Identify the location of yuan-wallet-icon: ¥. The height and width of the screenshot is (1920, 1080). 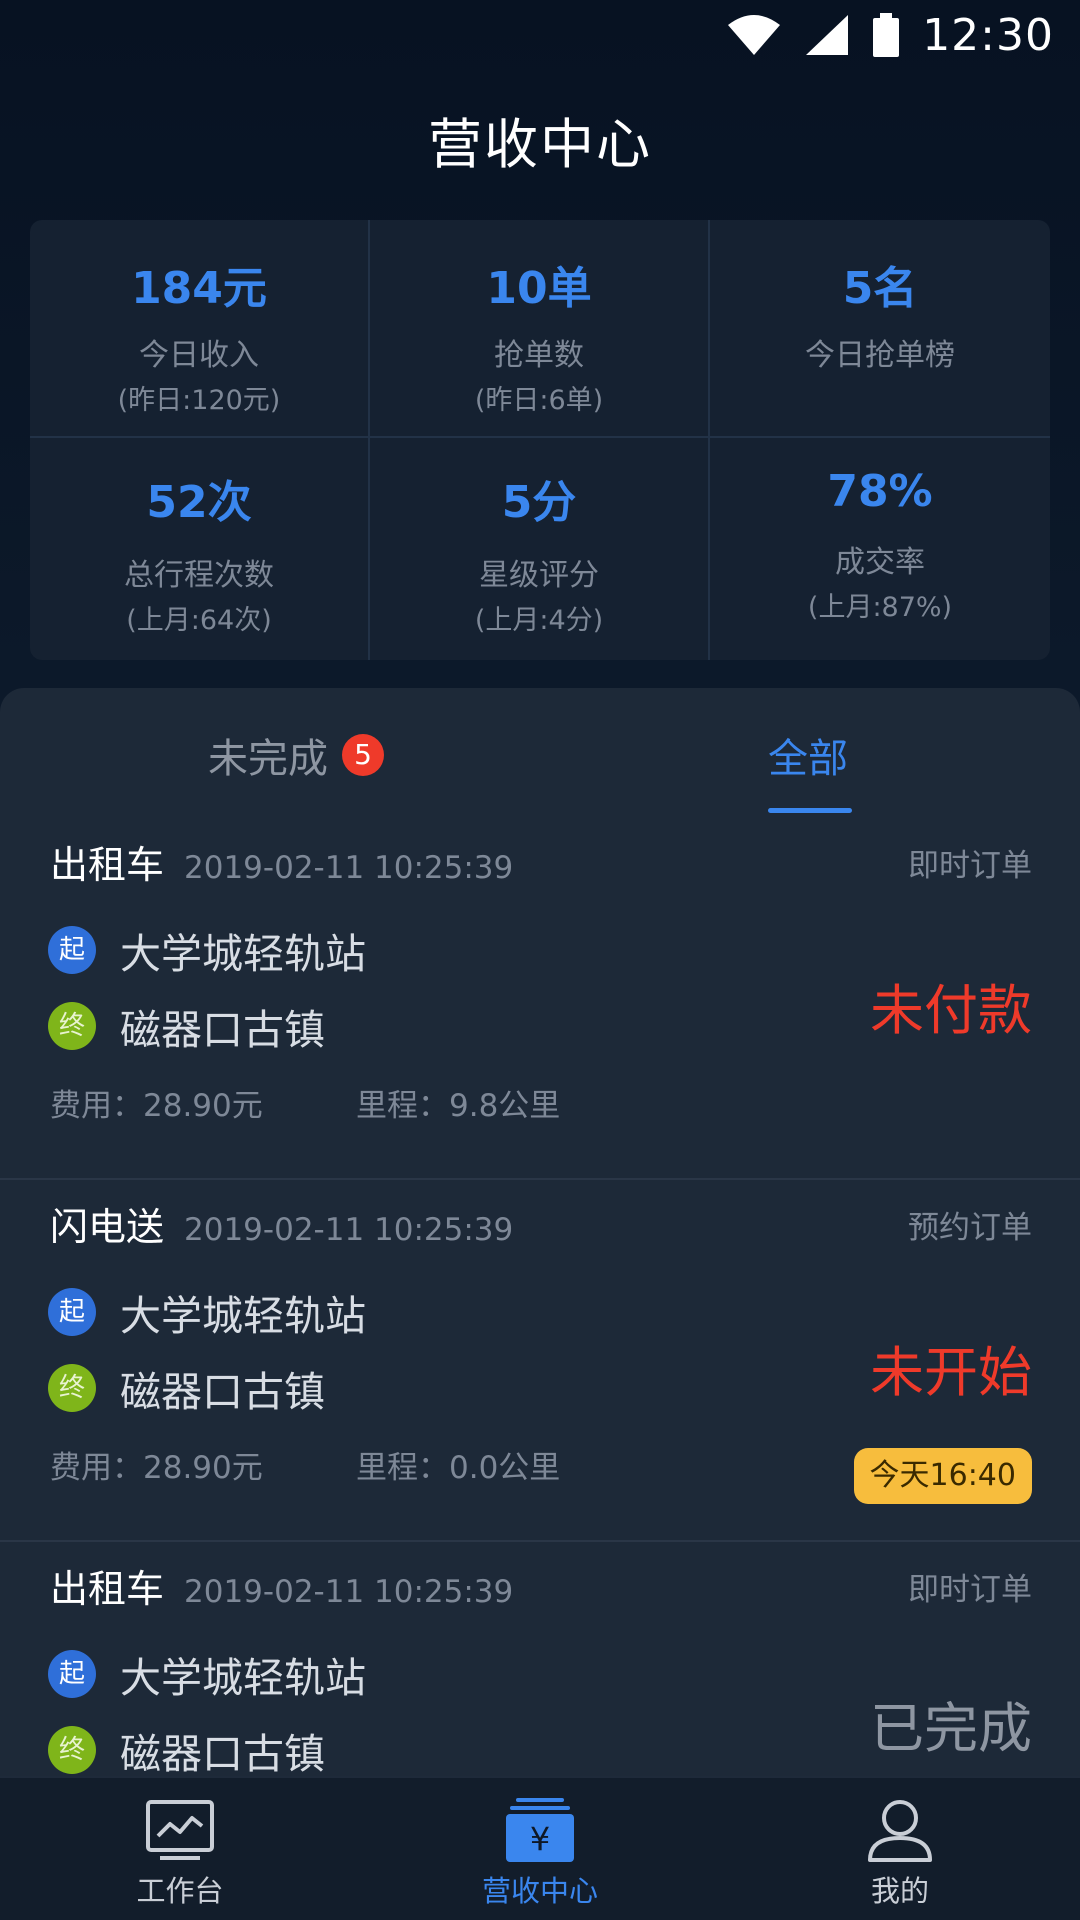
(540, 1830).